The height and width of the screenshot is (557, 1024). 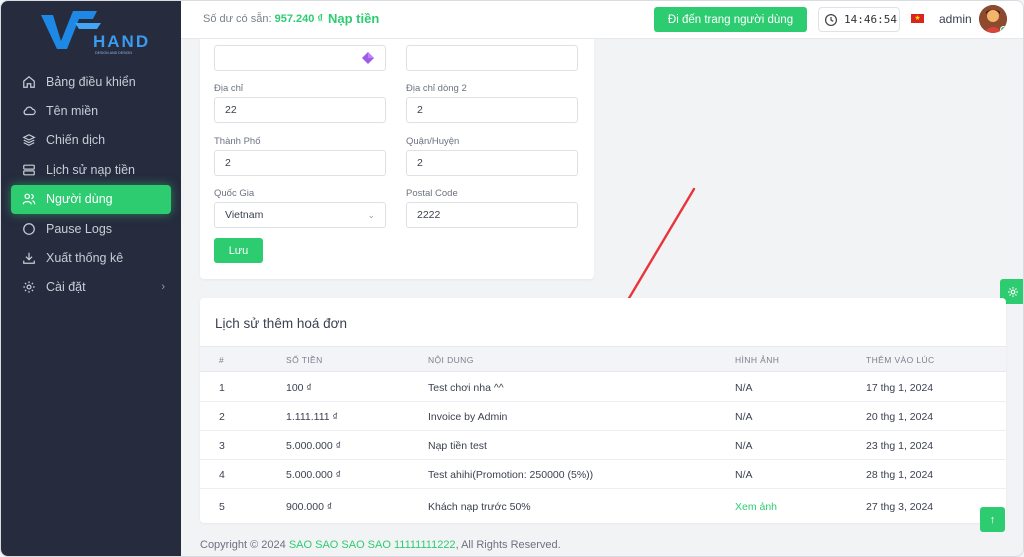 What do you see at coordinates (492, 215) in the screenshot?
I see `postal-code-field: 2222` at bounding box center [492, 215].